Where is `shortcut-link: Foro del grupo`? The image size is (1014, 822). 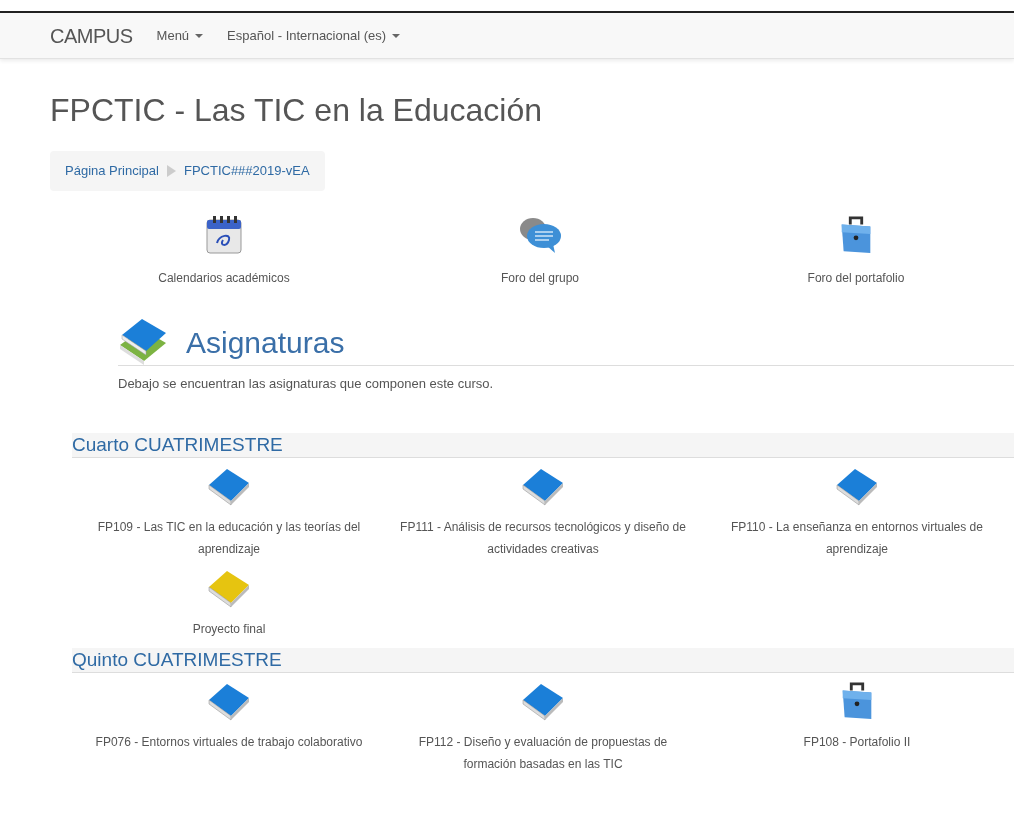 shortcut-link: Foro del grupo is located at coordinates (539, 277).